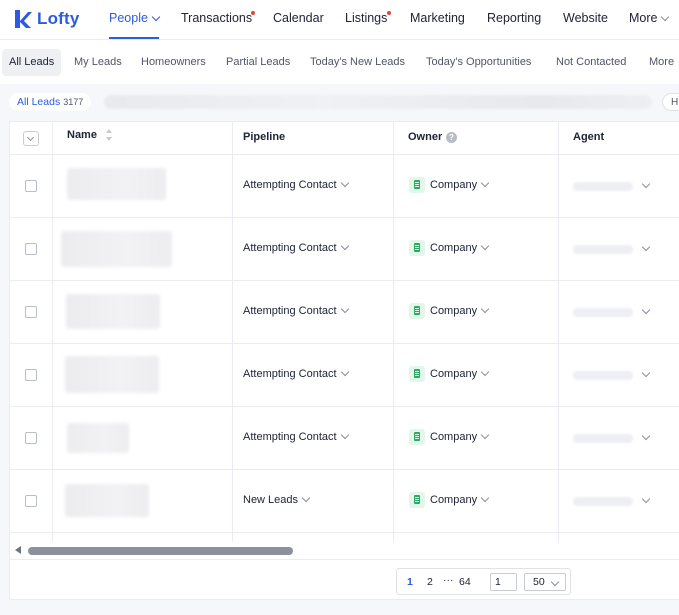  What do you see at coordinates (39, 102) in the screenshot?
I see `filter-label: All Leads` at bounding box center [39, 102].